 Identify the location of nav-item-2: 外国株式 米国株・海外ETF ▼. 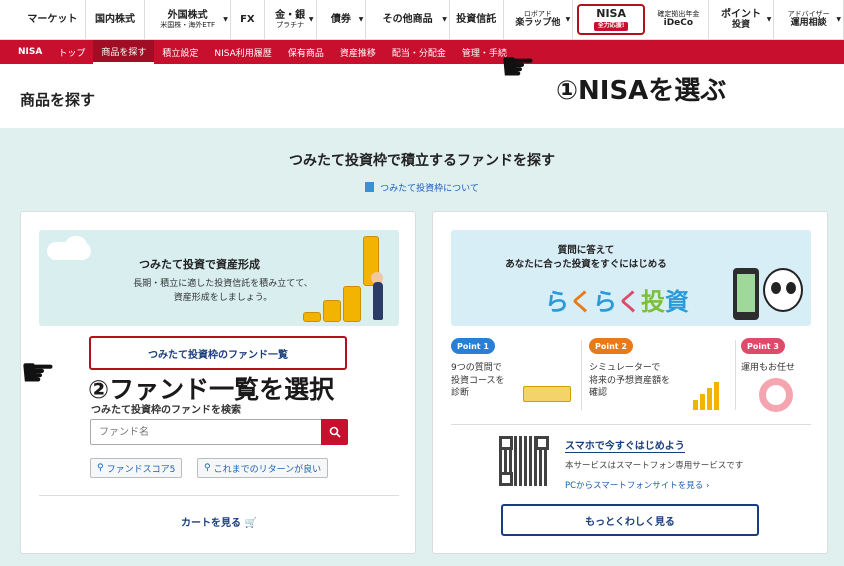
(188, 19).